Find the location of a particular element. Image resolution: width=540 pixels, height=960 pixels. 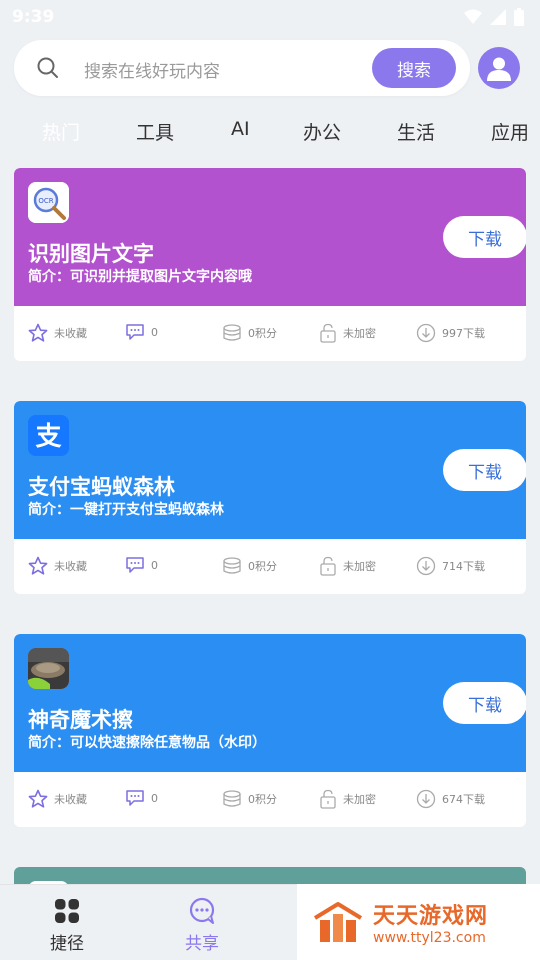

avatar is located at coordinates (499, 68).